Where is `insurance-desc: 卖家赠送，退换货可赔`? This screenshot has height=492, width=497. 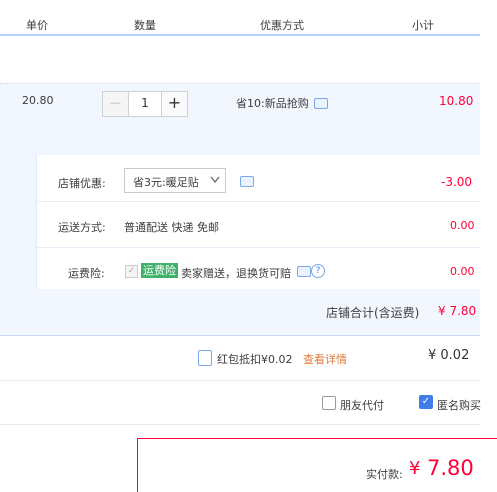 insurance-desc: 卖家赠送，退换货可赔 is located at coordinates (236, 273).